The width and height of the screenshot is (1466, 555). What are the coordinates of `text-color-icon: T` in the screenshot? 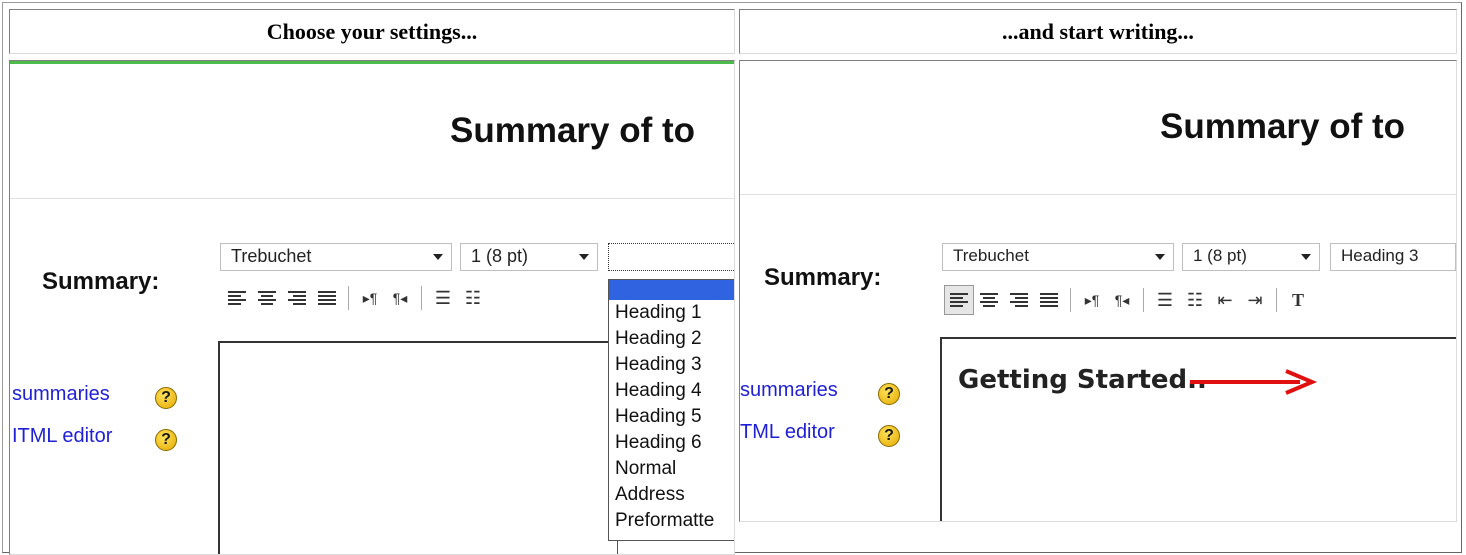 It's located at (1297, 299).